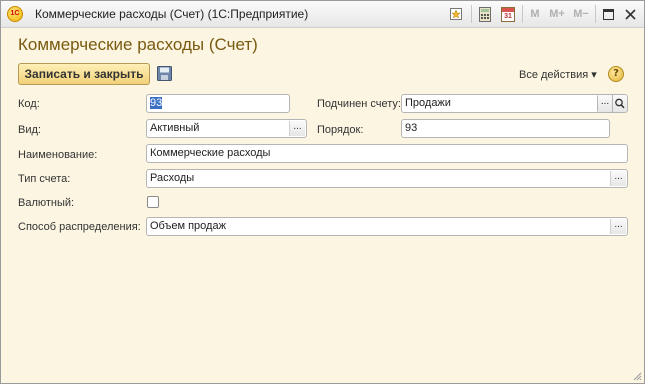  Describe the element at coordinates (485, 14) in the screenshot. I see `calculator-icon` at that location.